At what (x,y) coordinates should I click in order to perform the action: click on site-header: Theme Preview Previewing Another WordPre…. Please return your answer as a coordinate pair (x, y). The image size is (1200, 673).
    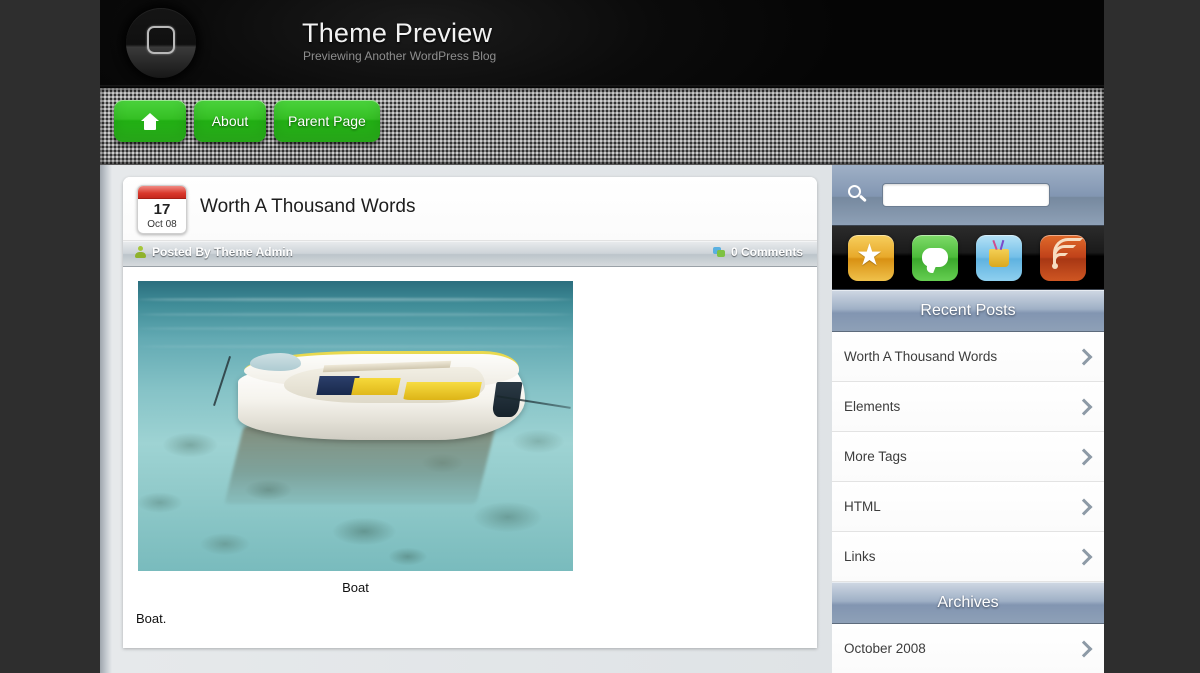
    Looking at the image, I should click on (602, 44).